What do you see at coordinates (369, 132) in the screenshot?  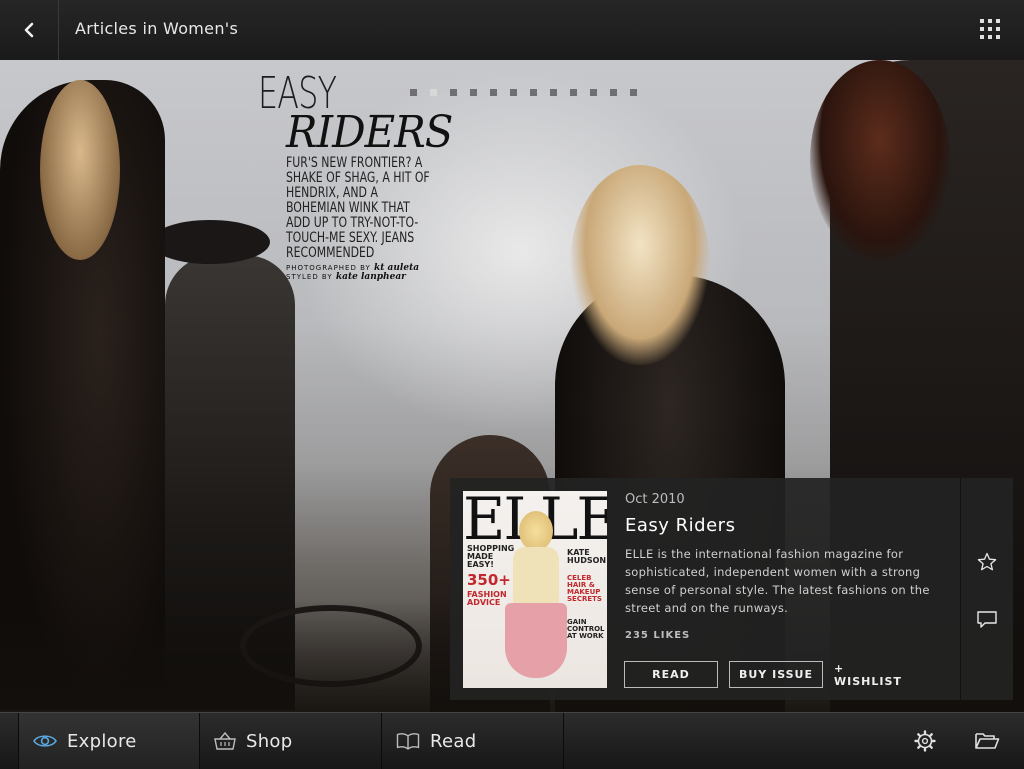 I see `headline-riders: RIDERS` at bounding box center [369, 132].